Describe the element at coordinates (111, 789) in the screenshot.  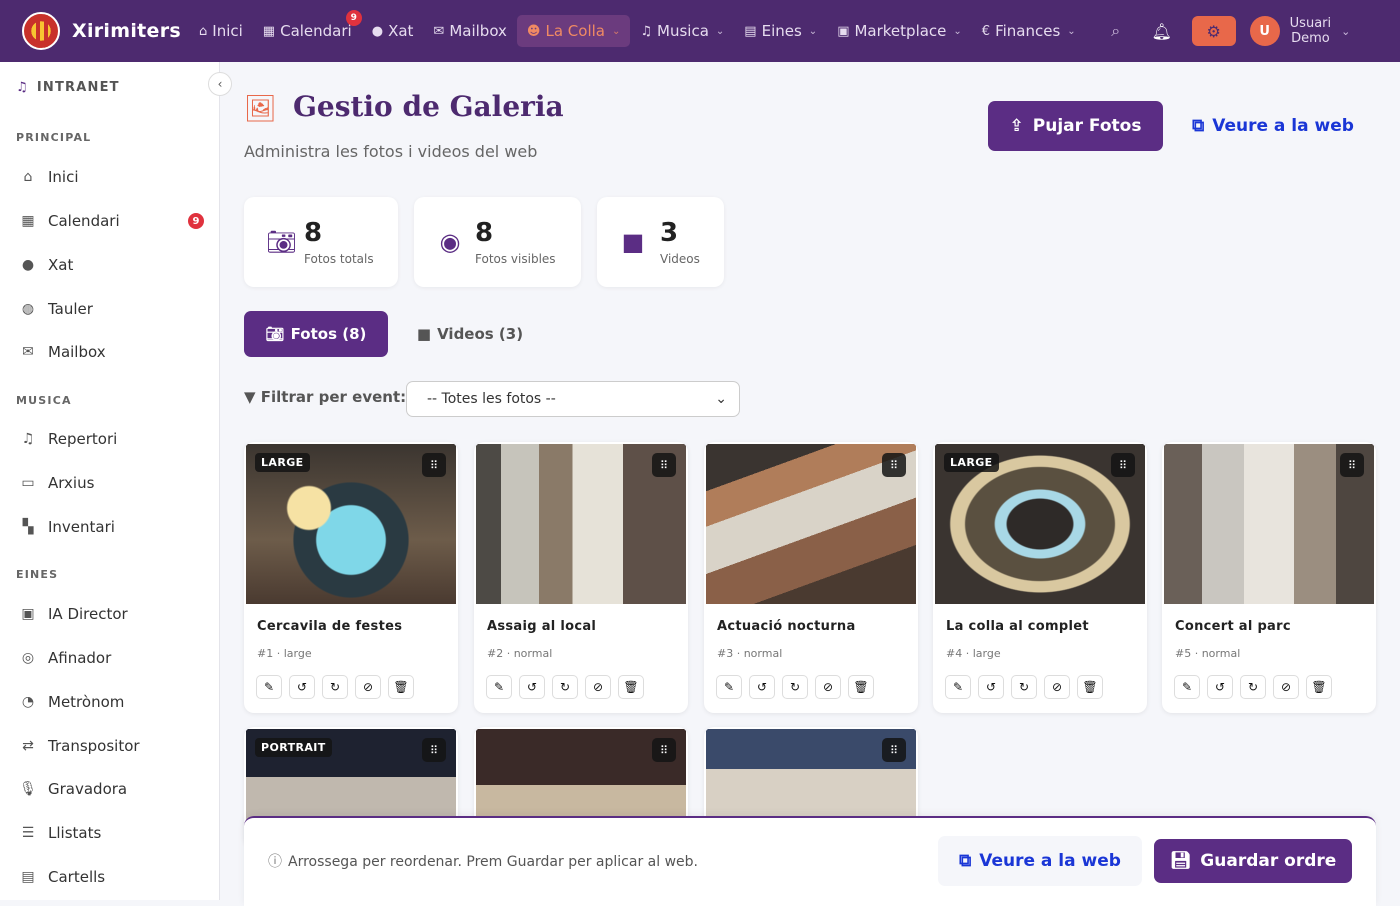
I see `sidebar-item-gravadora: 🎙︎ Gravadora` at that location.